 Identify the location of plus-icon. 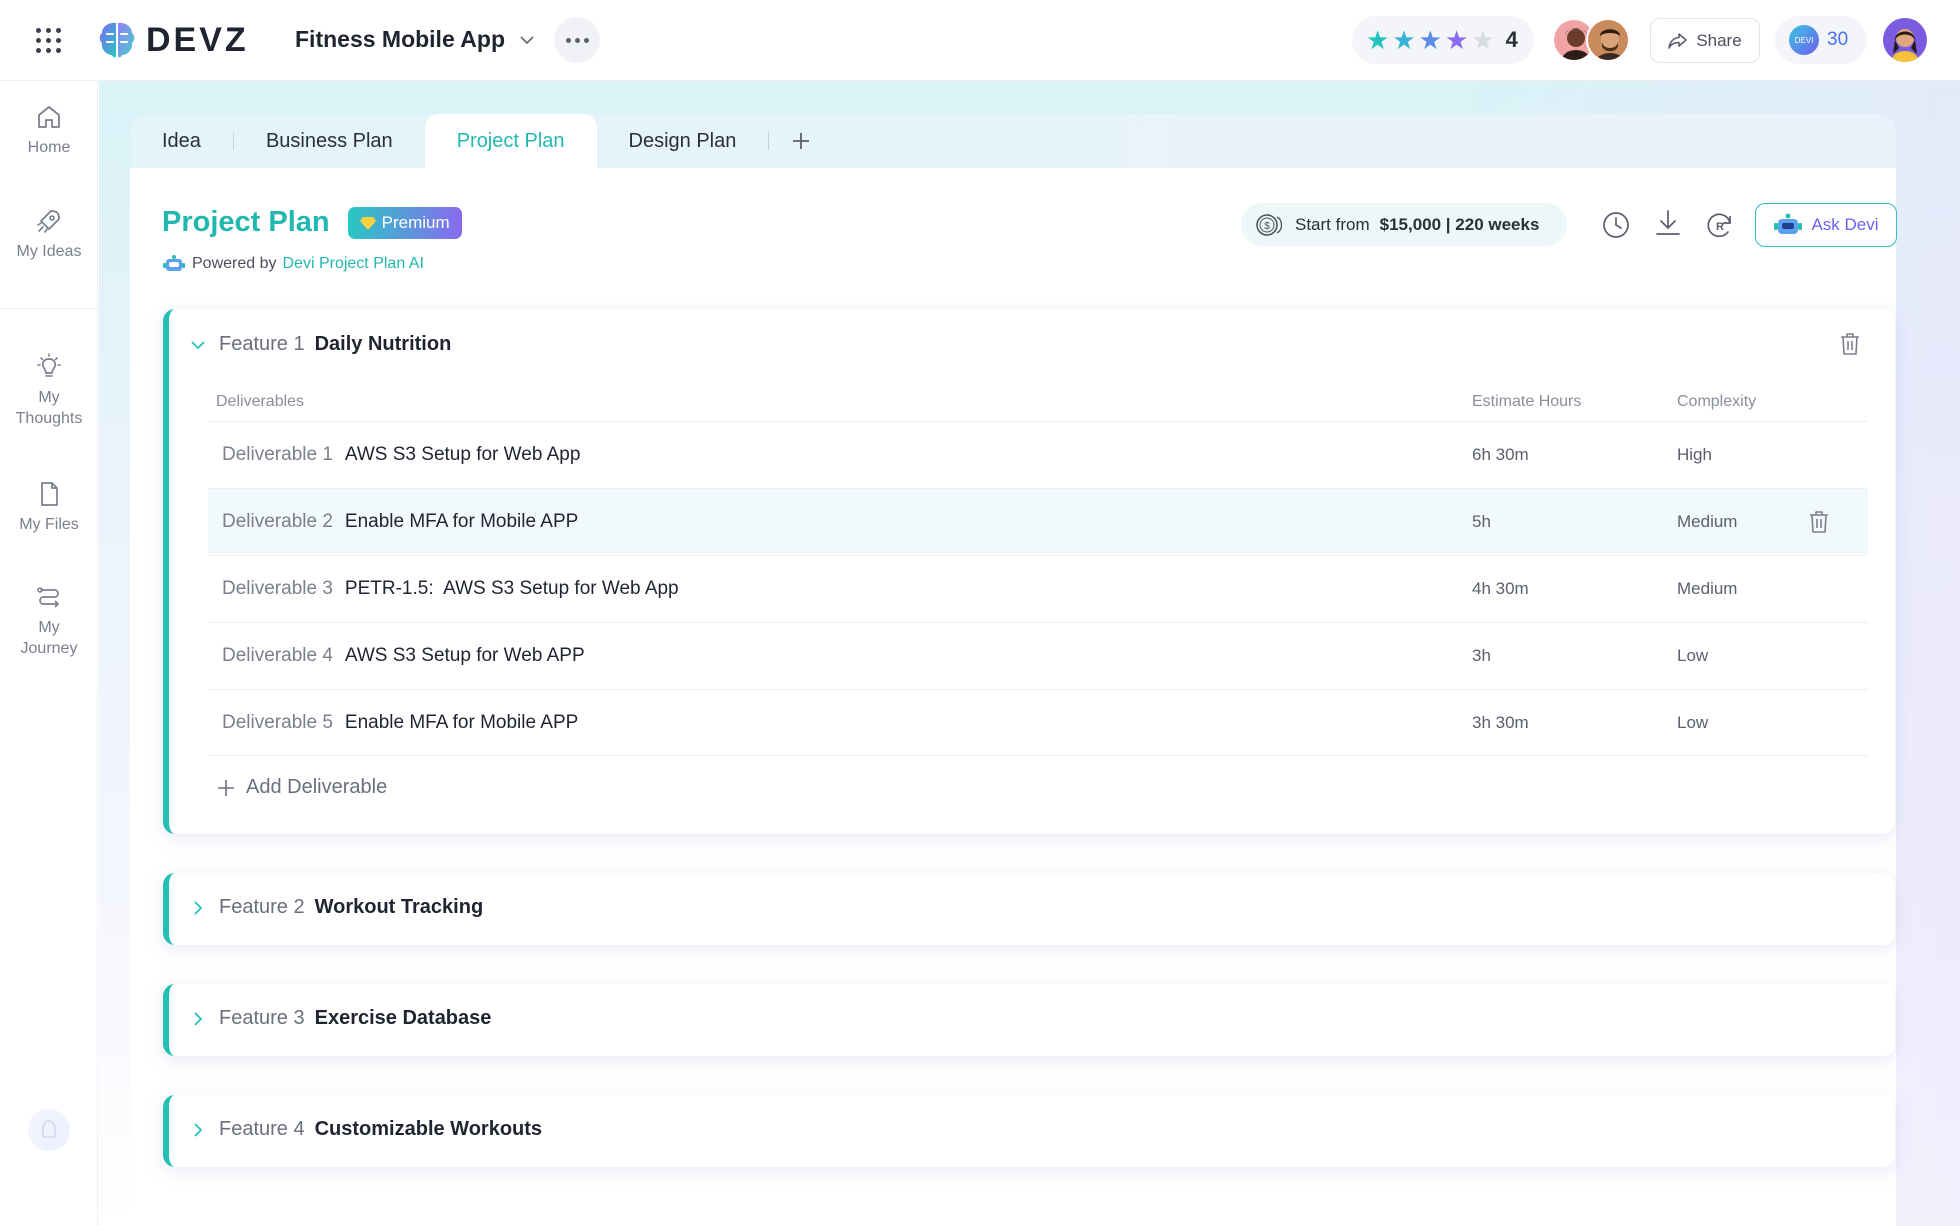
(801, 141).